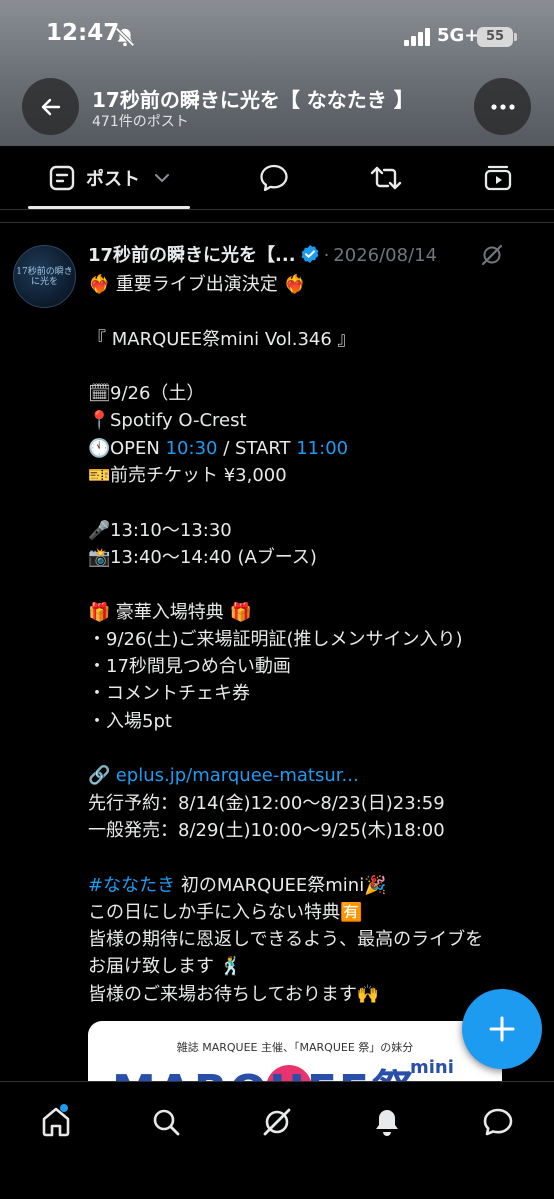  Describe the element at coordinates (313, 284) in the screenshot. I see `post-line: ❤️‍🔥 重要ライブ出演決定 ❤️‍🔥` at that location.